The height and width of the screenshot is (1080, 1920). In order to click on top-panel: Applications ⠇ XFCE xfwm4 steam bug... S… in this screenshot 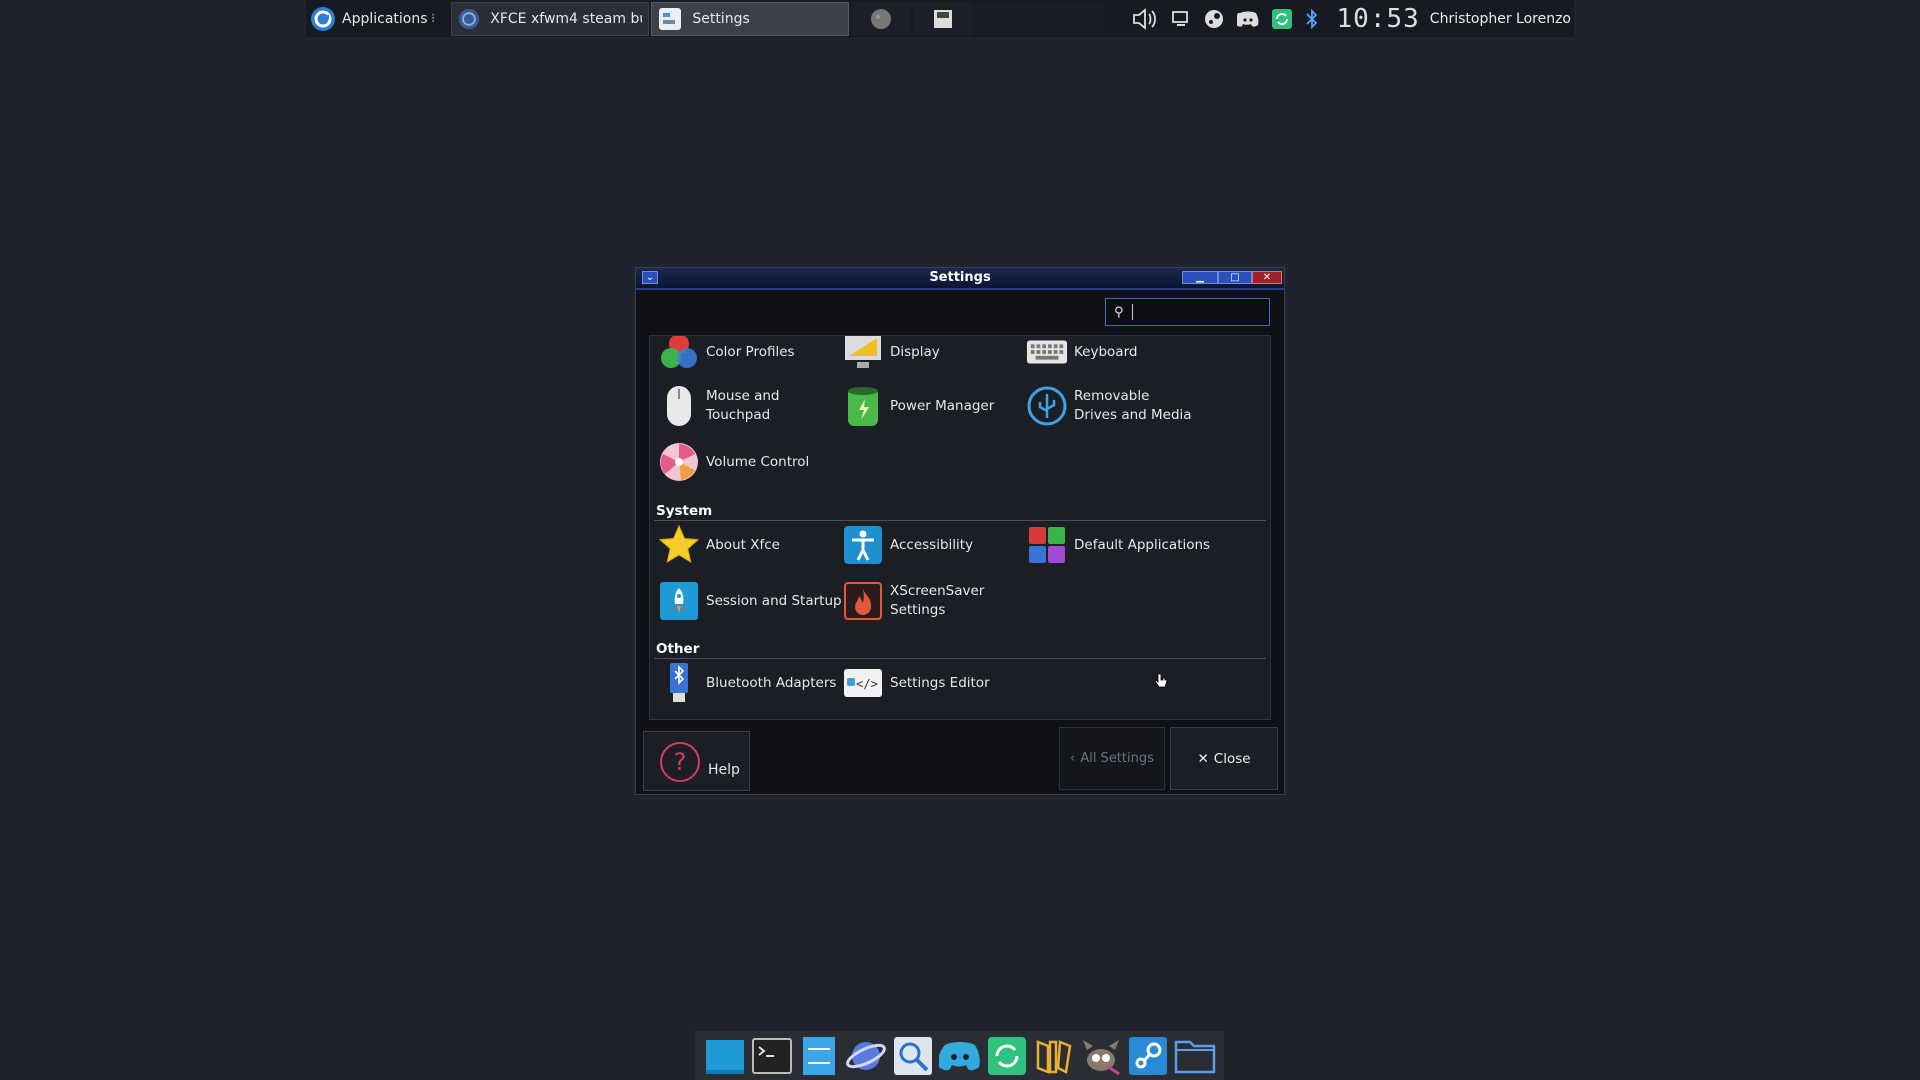, I will do `click(940, 18)`.